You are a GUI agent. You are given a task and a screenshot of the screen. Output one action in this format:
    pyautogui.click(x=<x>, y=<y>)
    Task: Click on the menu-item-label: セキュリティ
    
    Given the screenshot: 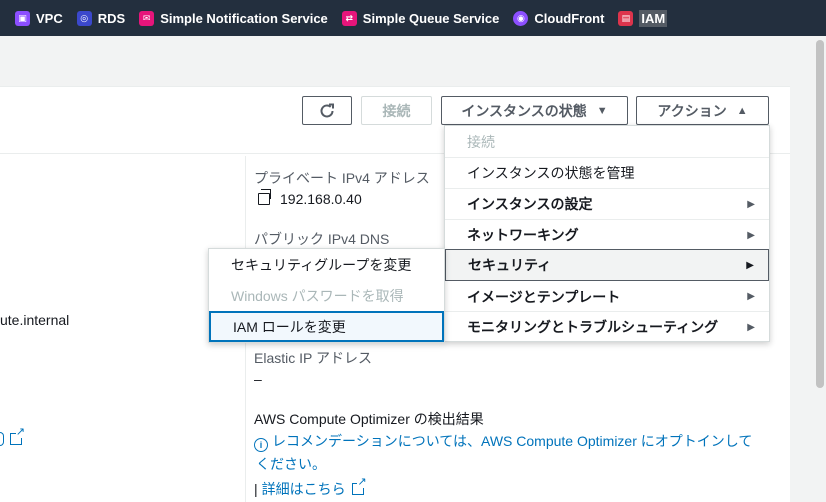 What is the action you would take?
    pyautogui.click(x=510, y=265)
    